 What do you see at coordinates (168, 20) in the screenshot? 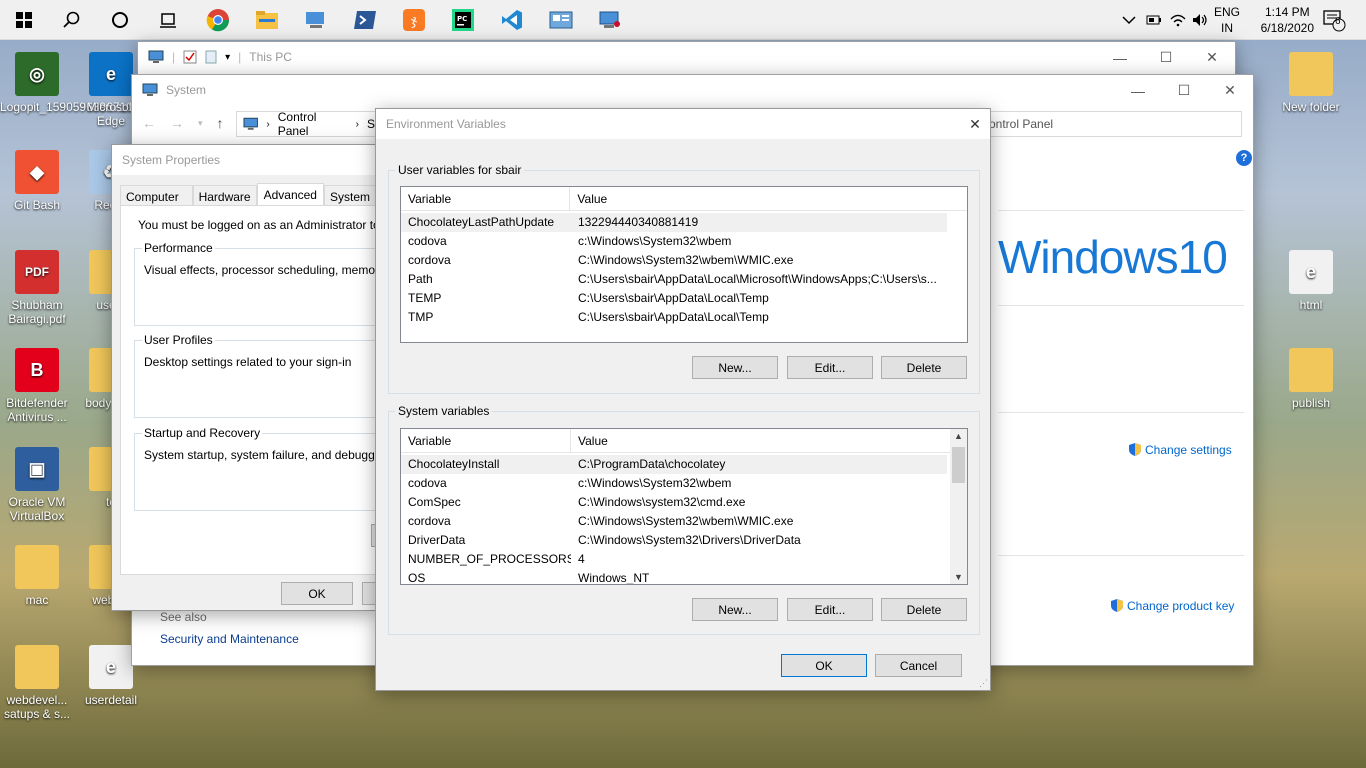
I see `task-view-icon` at bounding box center [168, 20].